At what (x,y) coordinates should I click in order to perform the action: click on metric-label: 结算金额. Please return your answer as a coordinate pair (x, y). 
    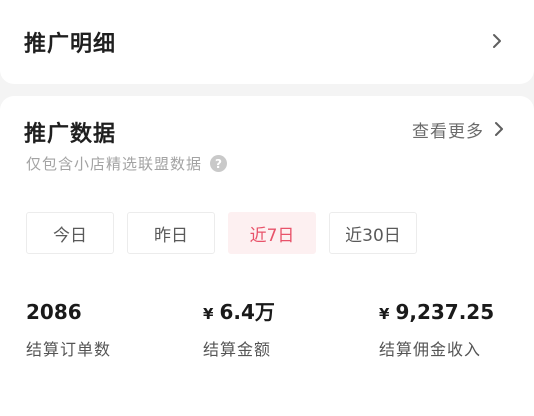
    Looking at the image, I should click on (237, 349).